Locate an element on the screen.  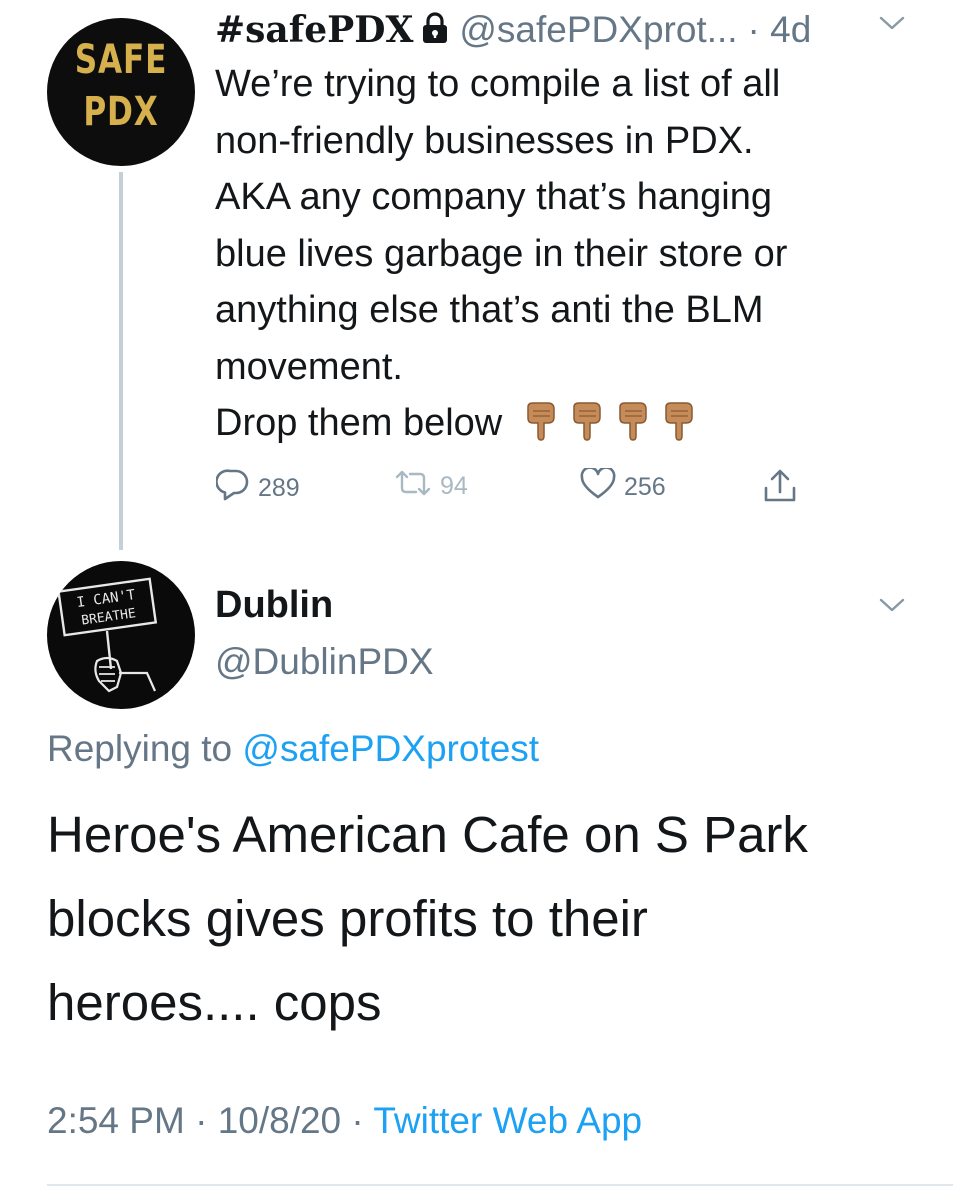
divider is located at coordinates (500, 1185).